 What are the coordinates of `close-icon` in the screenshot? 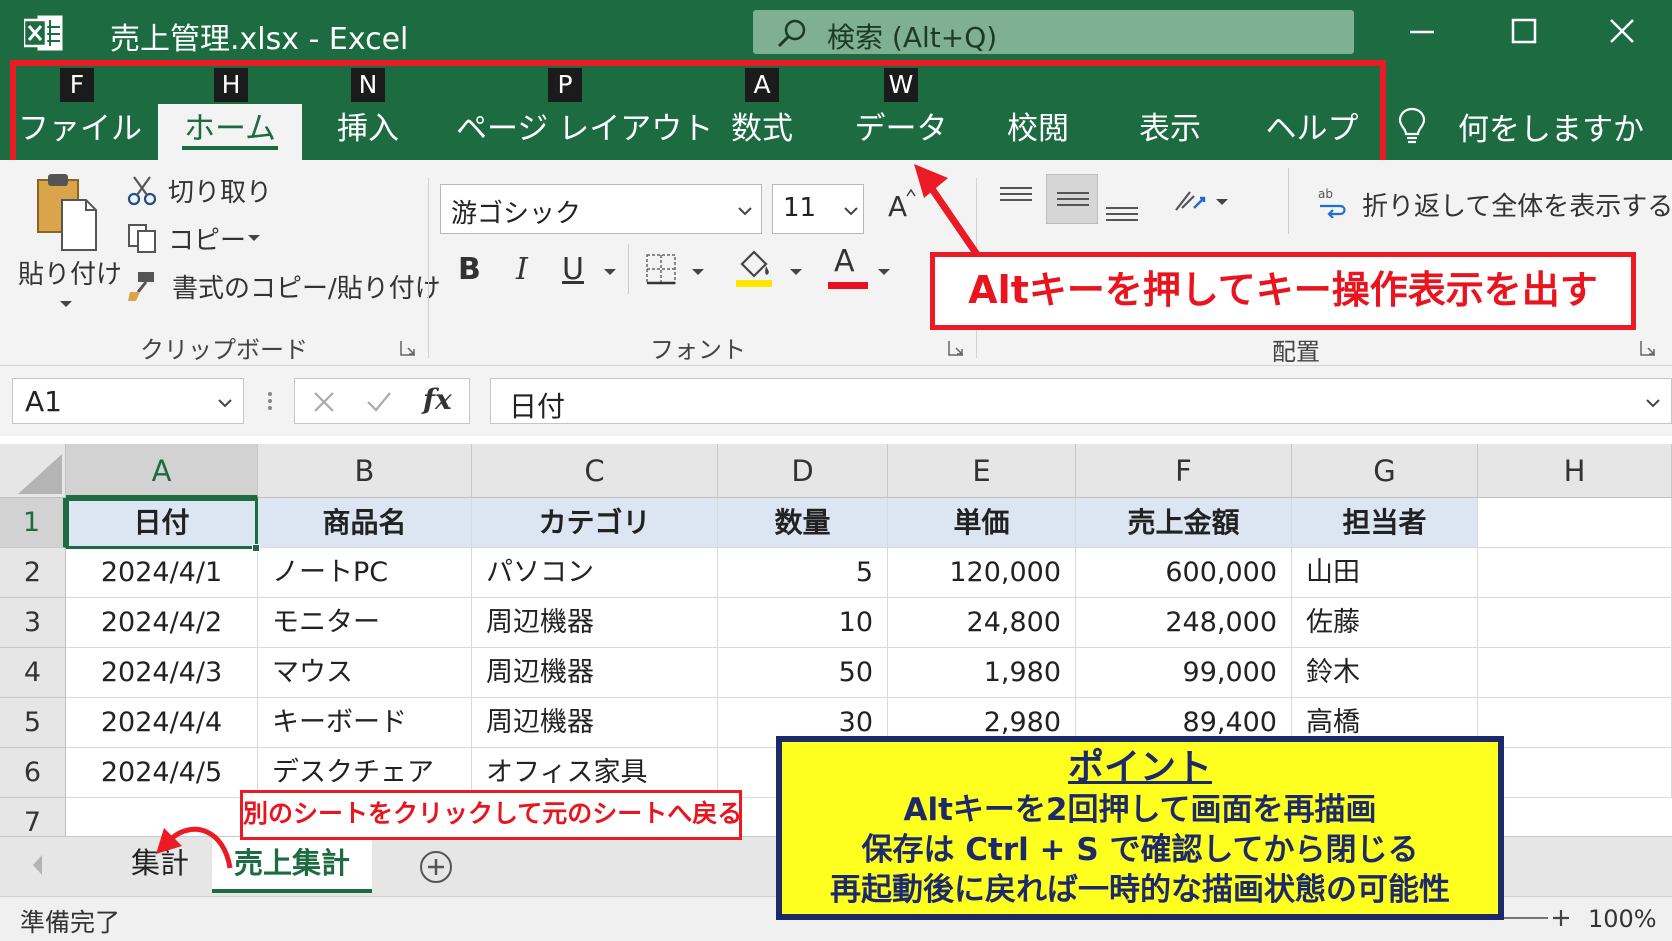 It's located at (1622, 32).